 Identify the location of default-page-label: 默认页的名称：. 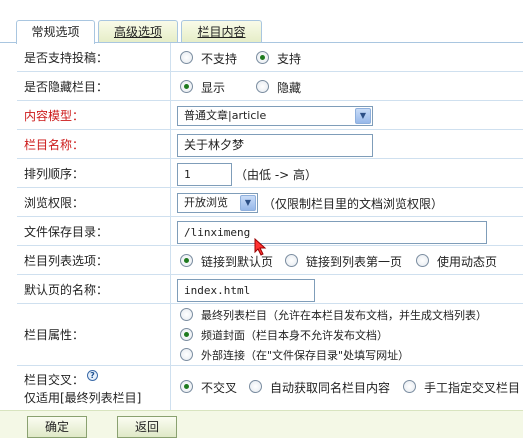
(94, 289).